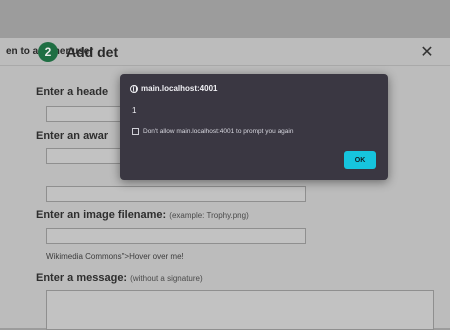 This screenshot has width=450, height=330. I want to click on close-button: ✕, so click(427, 52).